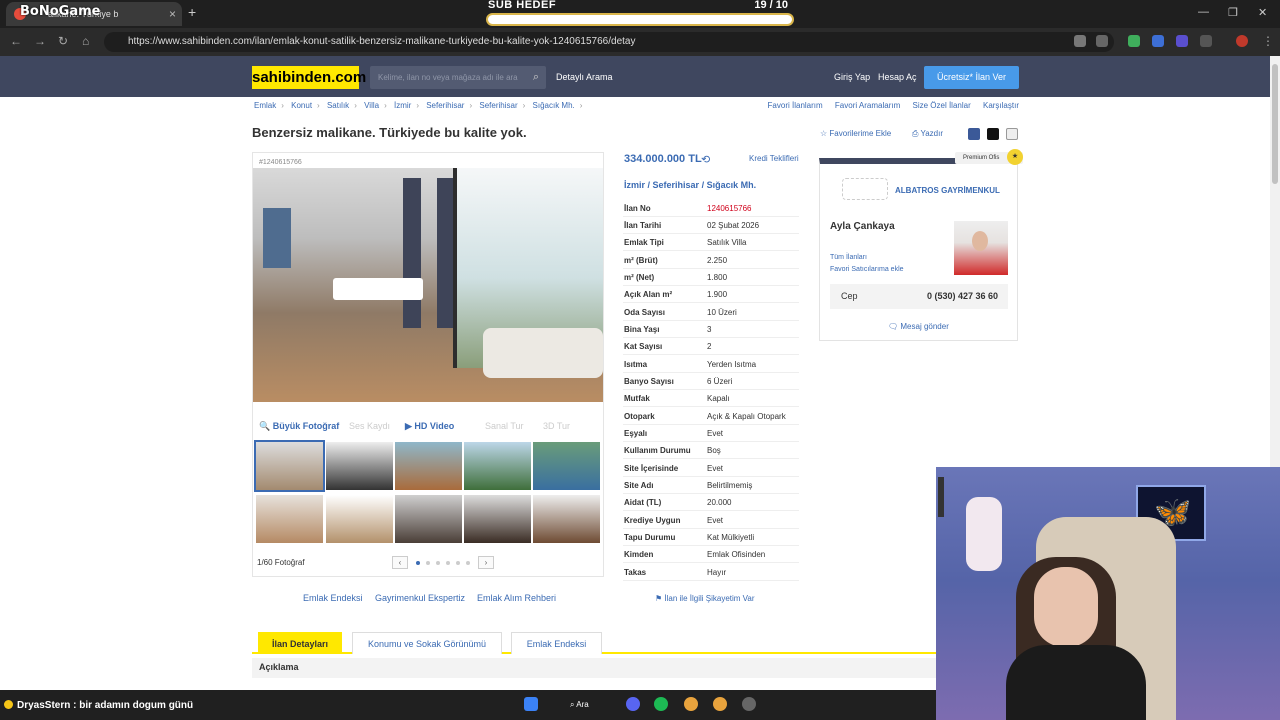  What do you see at coordinates (918, 326) in the screenshot?
I see `send-message-link: 🗨 Mesaj gönder` at bounding box center [918, 326].